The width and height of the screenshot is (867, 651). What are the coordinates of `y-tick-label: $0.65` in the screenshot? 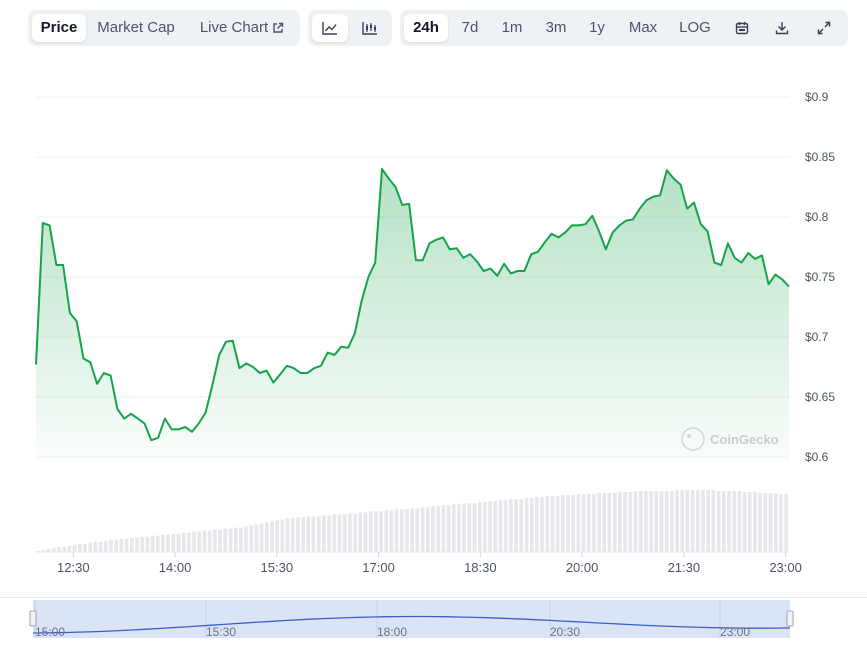 It's located at (820, 397).